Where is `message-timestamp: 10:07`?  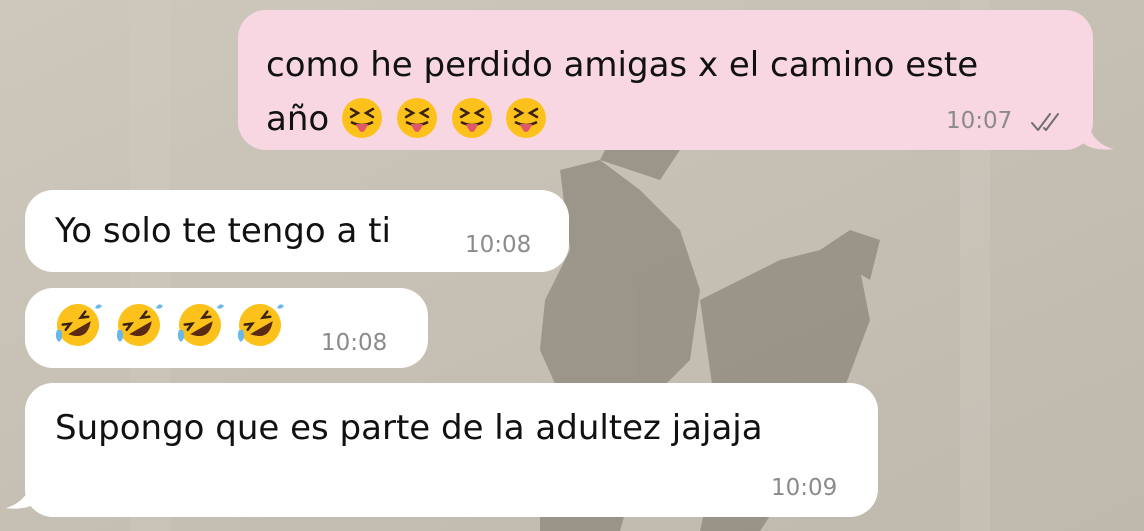 message-timestamp: 10:07 is located at coordinates (979, 121).